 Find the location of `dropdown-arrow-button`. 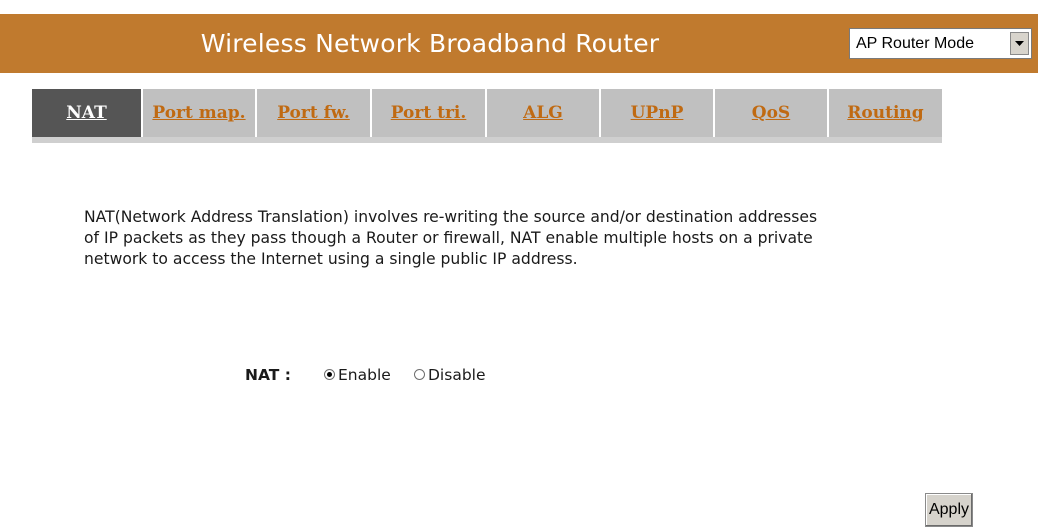

dropdown-arrow-button is located at coordinates (1019, 43).